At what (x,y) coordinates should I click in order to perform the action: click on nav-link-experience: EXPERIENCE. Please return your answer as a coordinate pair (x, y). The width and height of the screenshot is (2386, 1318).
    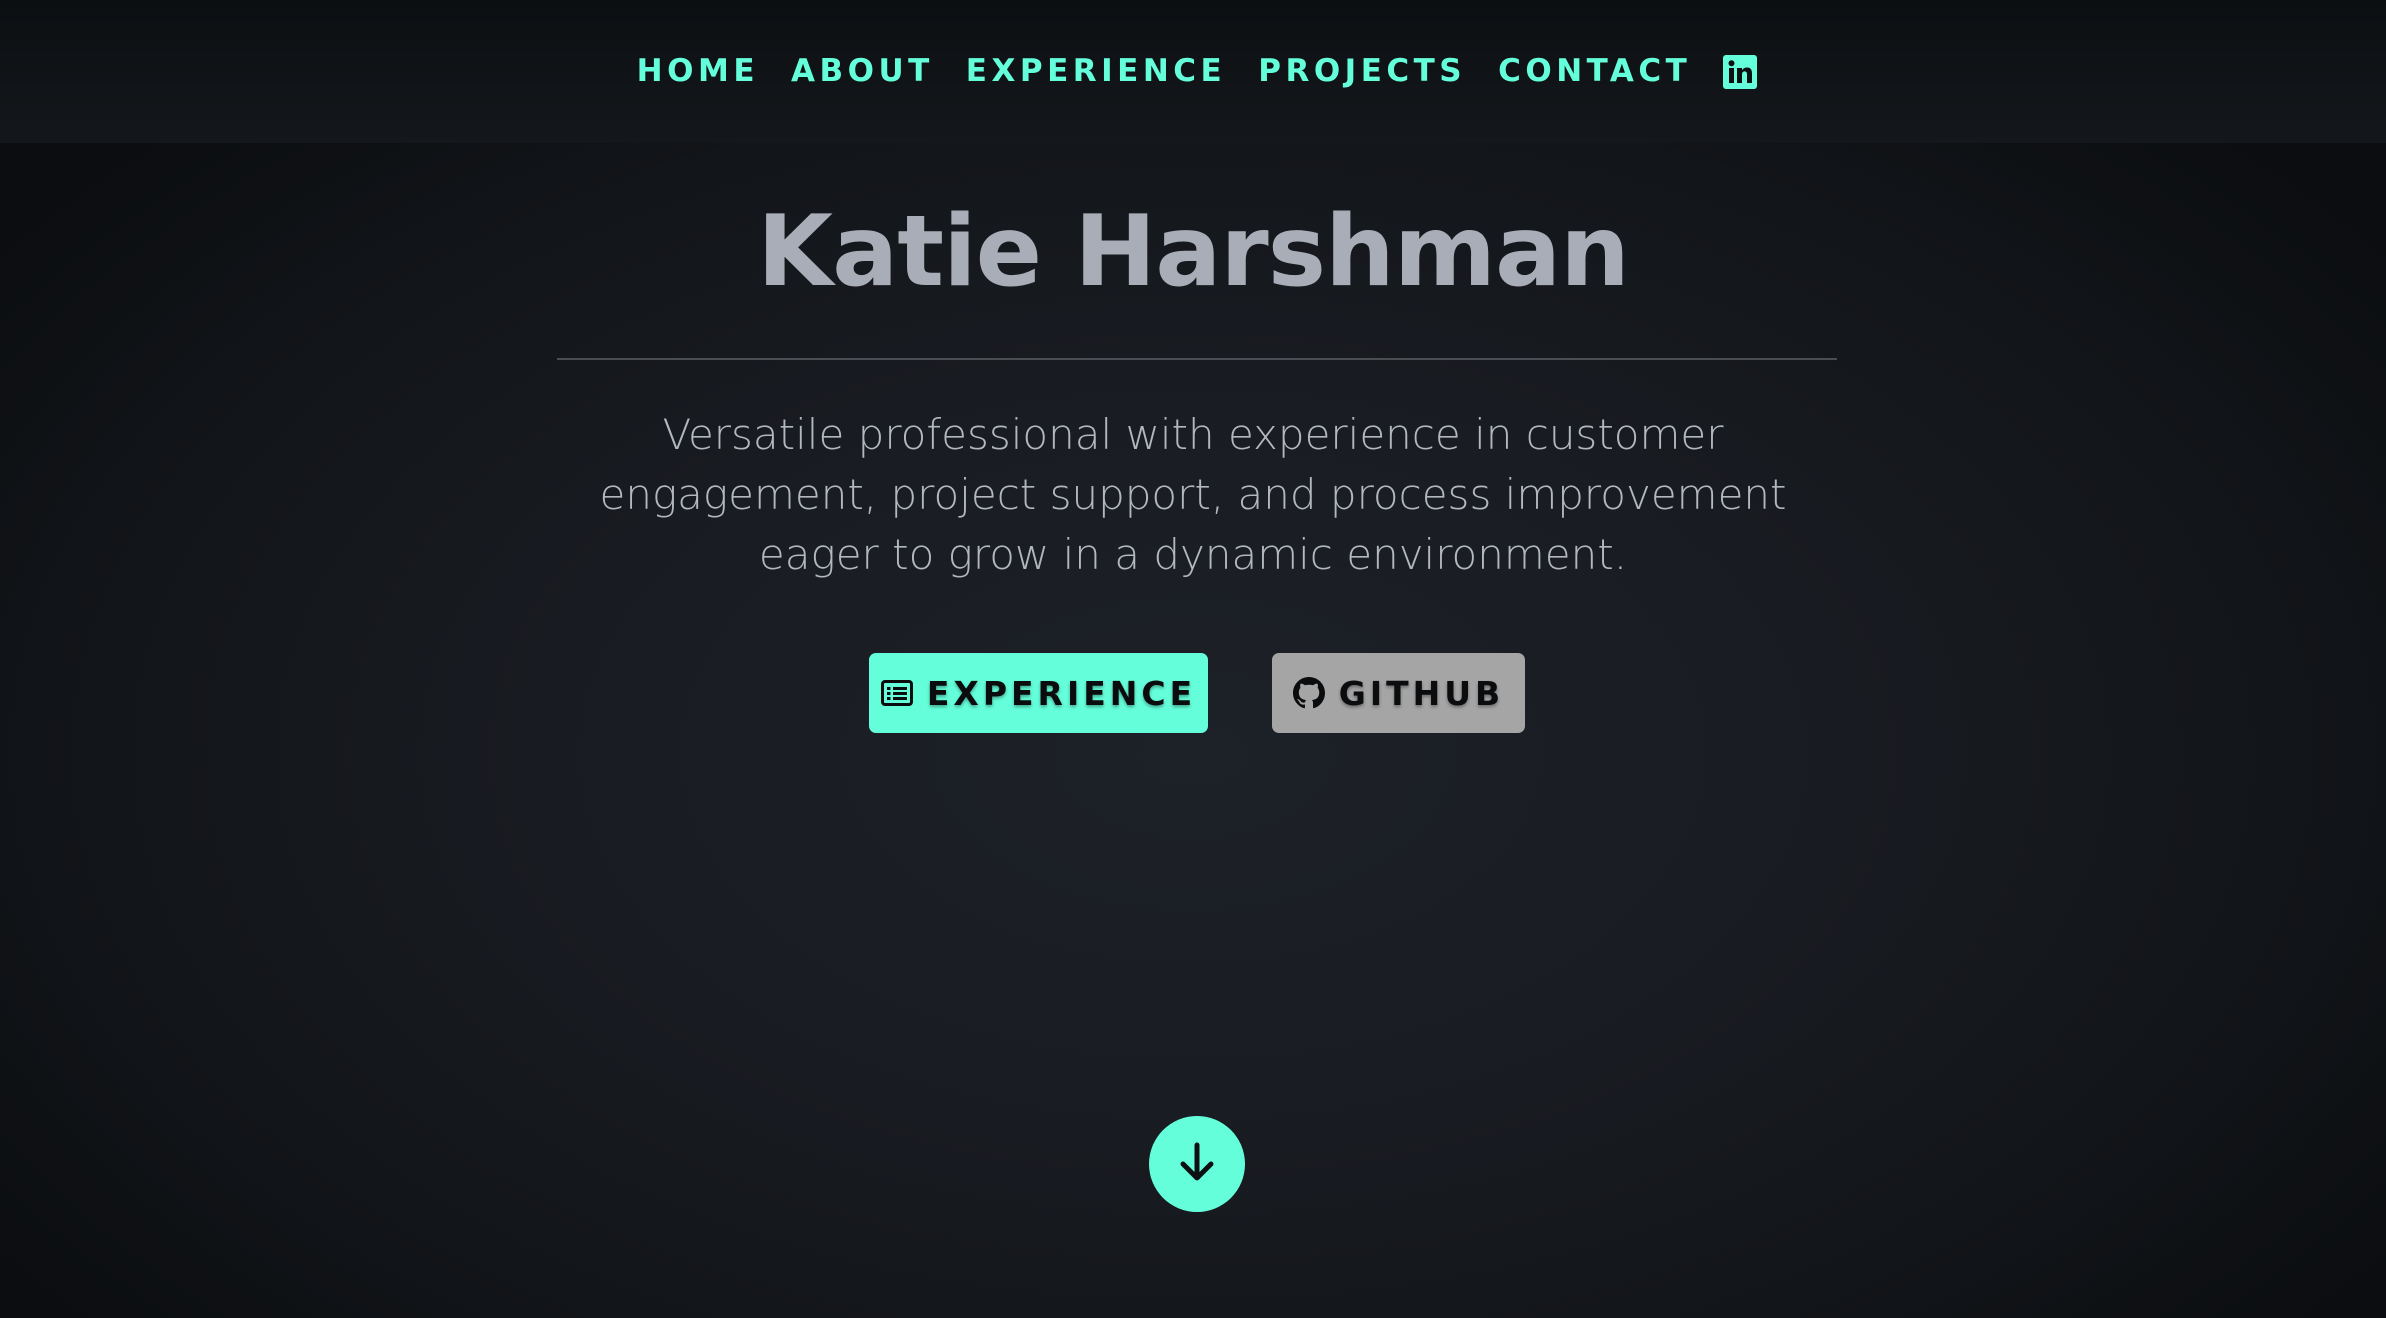
    Looking at the image, I should click on (1096, 71).